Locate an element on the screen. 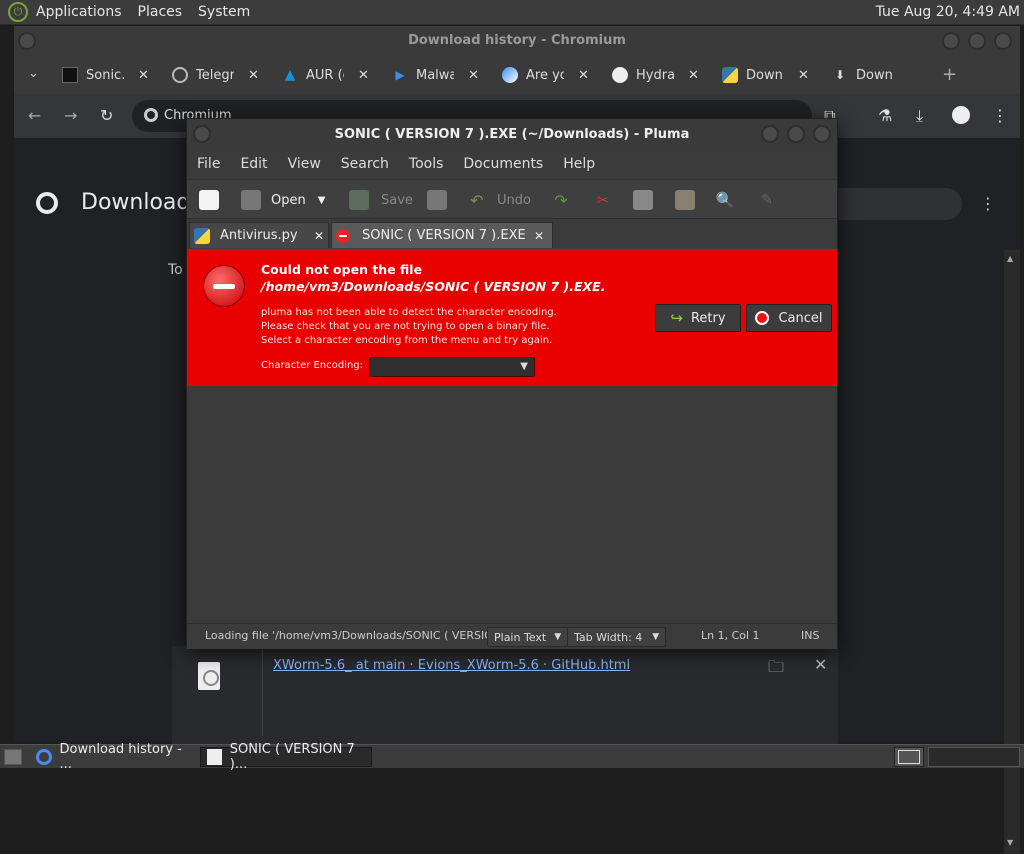 The width and height of the screenshot is (1024, 854). open-dropdown-arrow-icon: ▼ is located at coordinates (322, 200).